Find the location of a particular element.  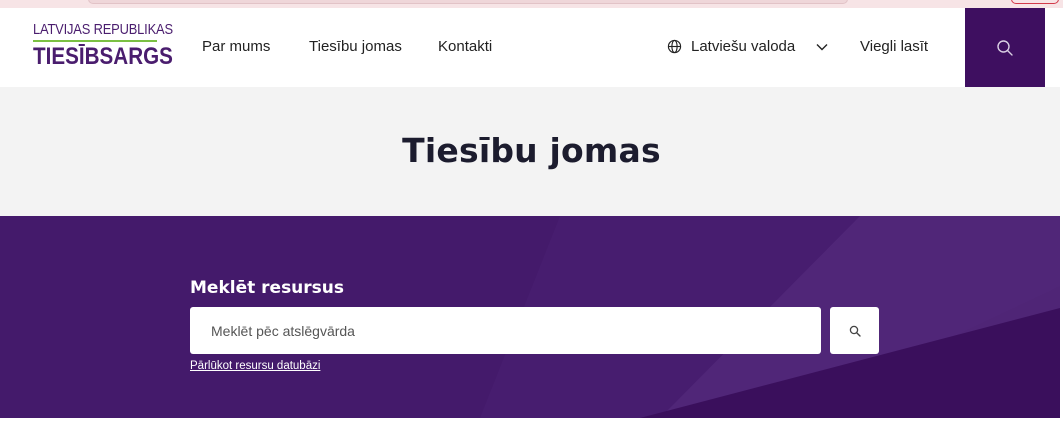

site-logo: LATVIJAS REPUBLIKAS TIESĪBSARGS is located at coordinates (114, 45).